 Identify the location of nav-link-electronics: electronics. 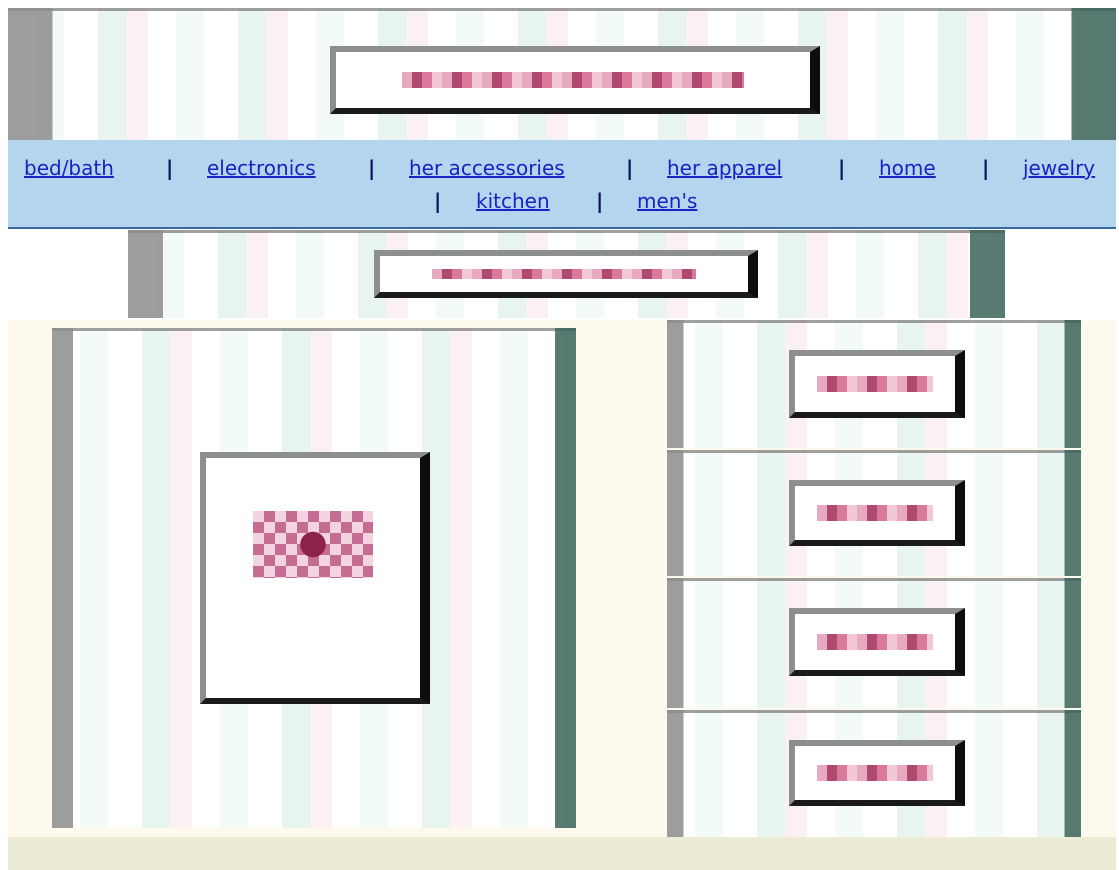
(261, 168).